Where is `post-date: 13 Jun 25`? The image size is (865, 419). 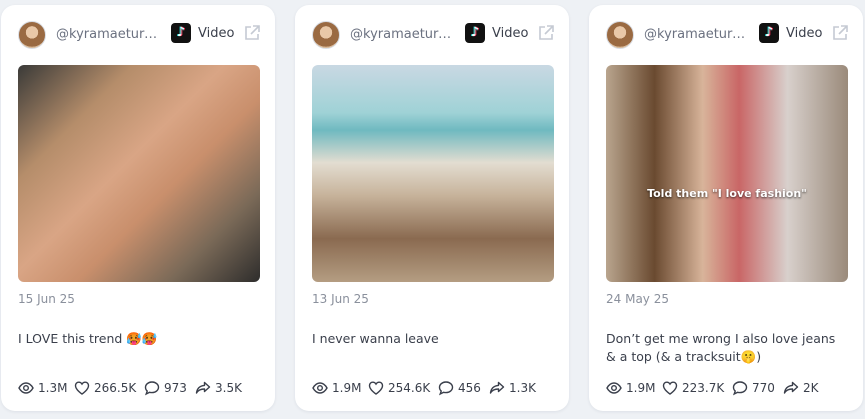 post-date: 13 Jun 25 is located at coordinates (340, 299).